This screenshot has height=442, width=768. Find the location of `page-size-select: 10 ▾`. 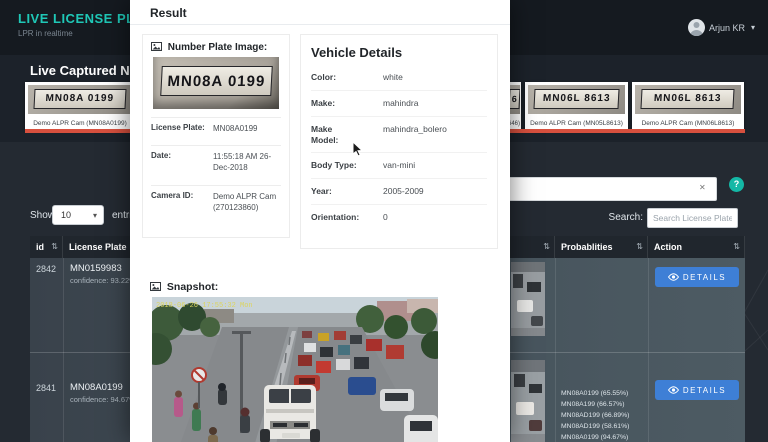

page-size-select: 10 ▾ is located at coordinates (78, 215).